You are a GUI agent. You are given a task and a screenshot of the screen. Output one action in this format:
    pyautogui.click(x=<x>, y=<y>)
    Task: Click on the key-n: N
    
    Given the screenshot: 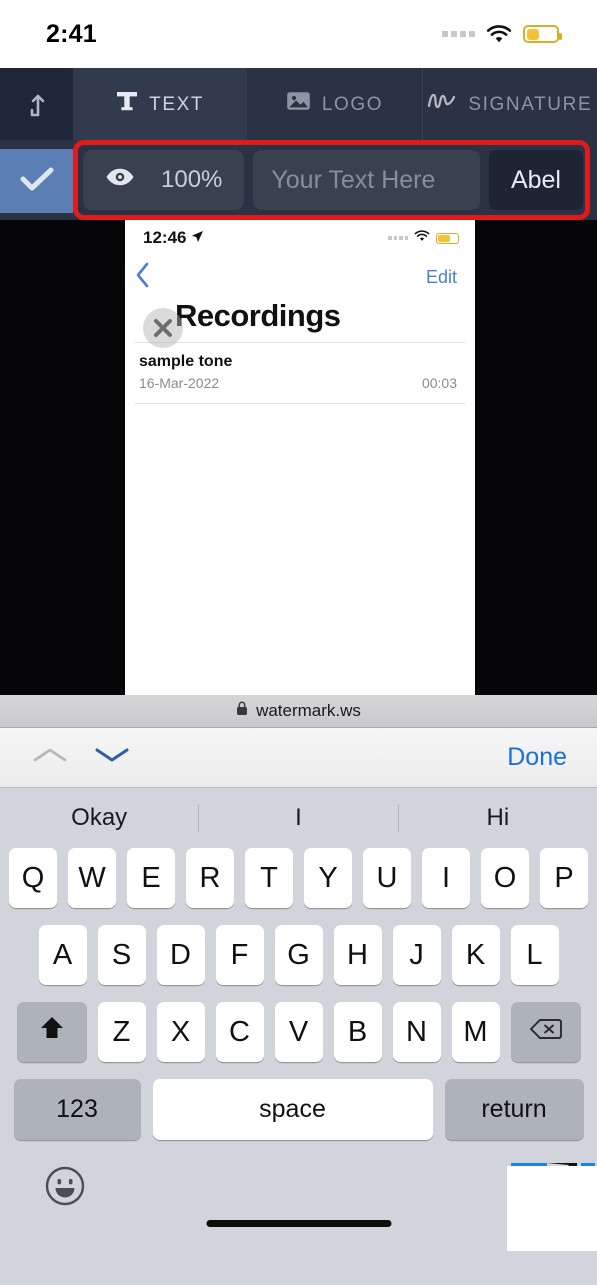 What is the action you would take?
    pyautogui.click(x=416, y=1032)
    